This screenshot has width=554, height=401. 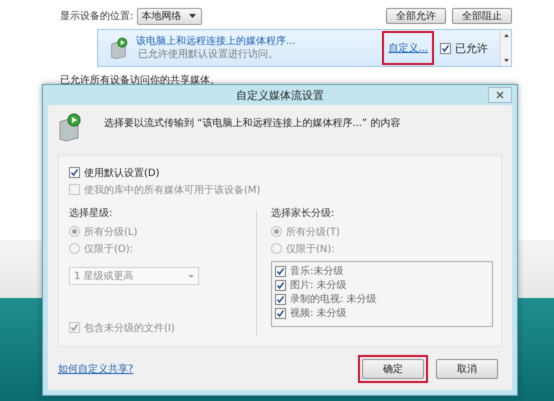 What do you see at coordinates (333, 299) in the screenshot?
I see `checkbox-label: 录制的电视: 未分级` at bounding box center [333, 299].